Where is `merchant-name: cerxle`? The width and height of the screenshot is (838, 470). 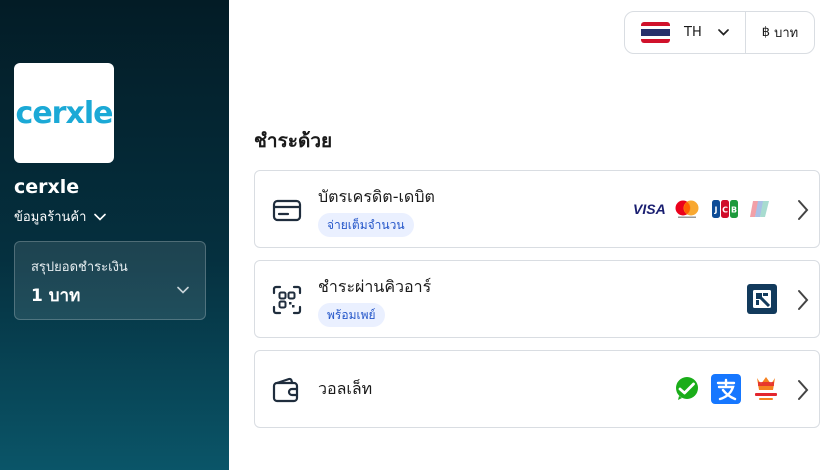
merchant-name: cerxle is located at coordinates (47, 187).